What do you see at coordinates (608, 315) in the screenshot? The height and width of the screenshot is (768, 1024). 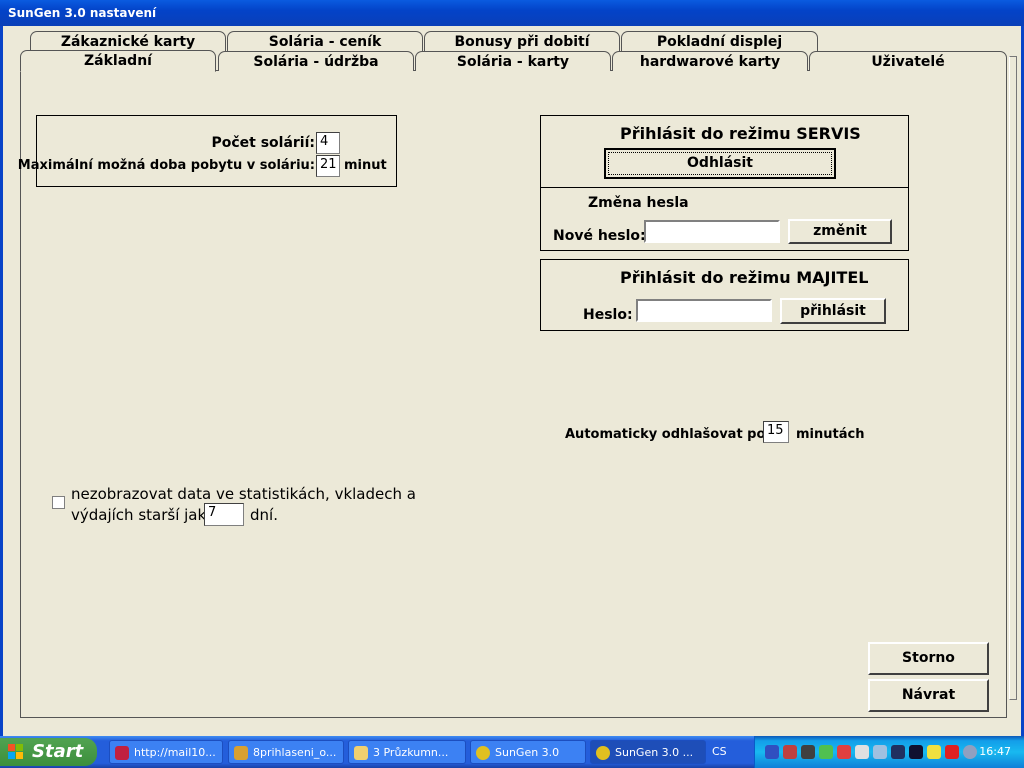 I see `majitel-password-label: Heslo:` at bounding box center [608, 315].